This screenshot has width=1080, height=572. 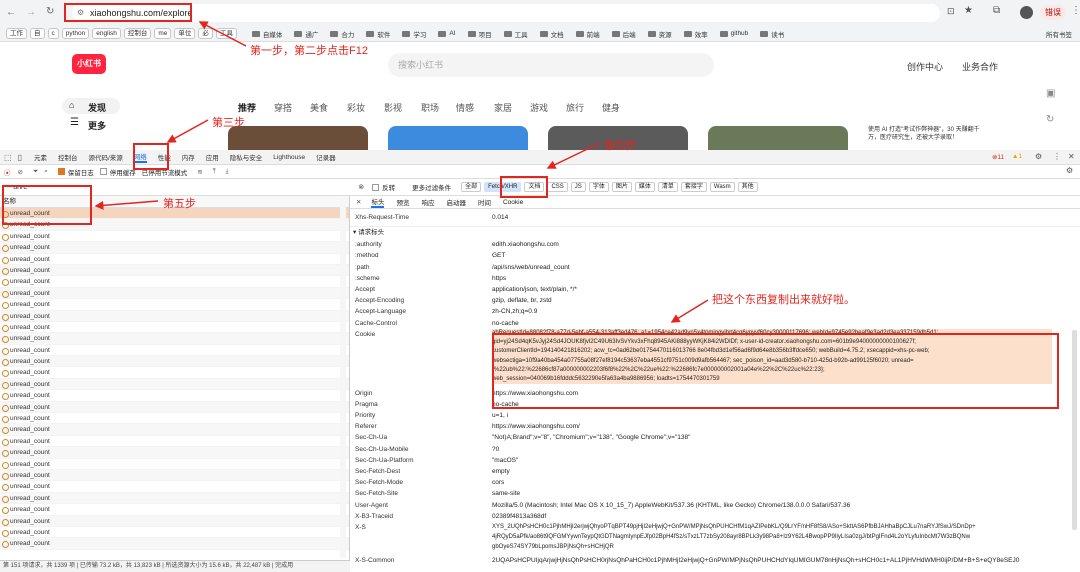 I want to click on arrow-step4, so click(x=573, y=155).